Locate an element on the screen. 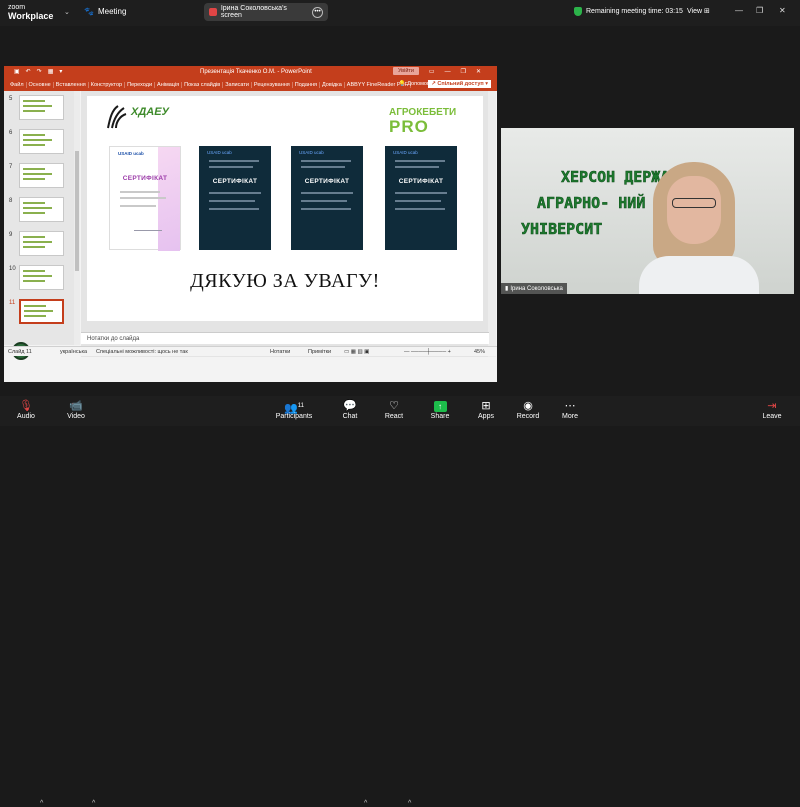 Image resolution: width=800 pixels, height=807 pixels. chat-button: 💬 Chat is located at coordinates (350, 409).